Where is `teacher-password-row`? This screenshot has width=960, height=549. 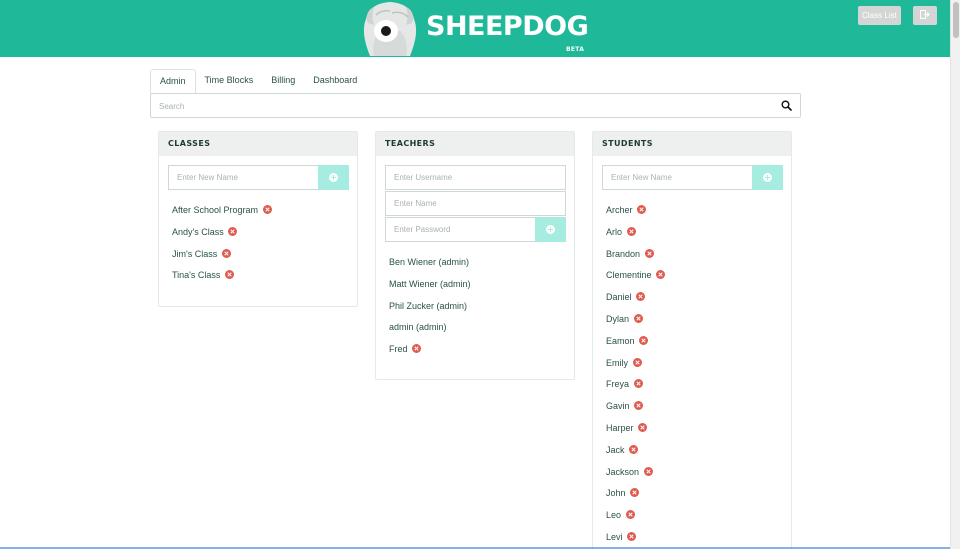 teacher-password-row is located at coordinates (475, 229).